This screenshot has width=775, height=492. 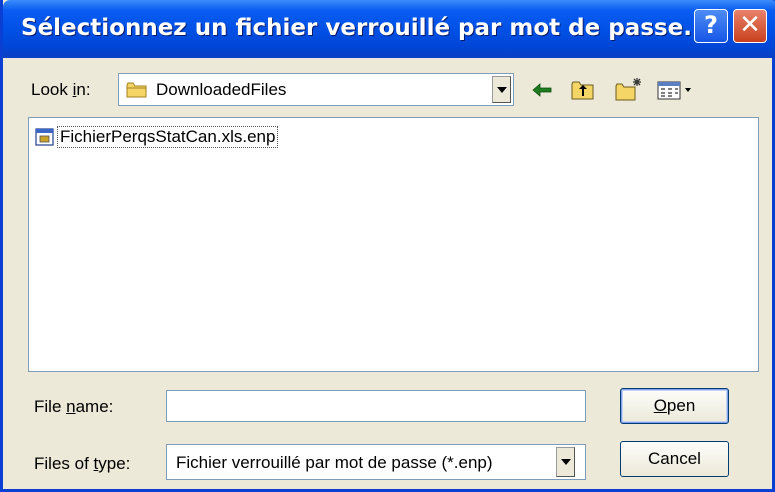 I want to click on close-button: ✕, so click(x=750, y=26).